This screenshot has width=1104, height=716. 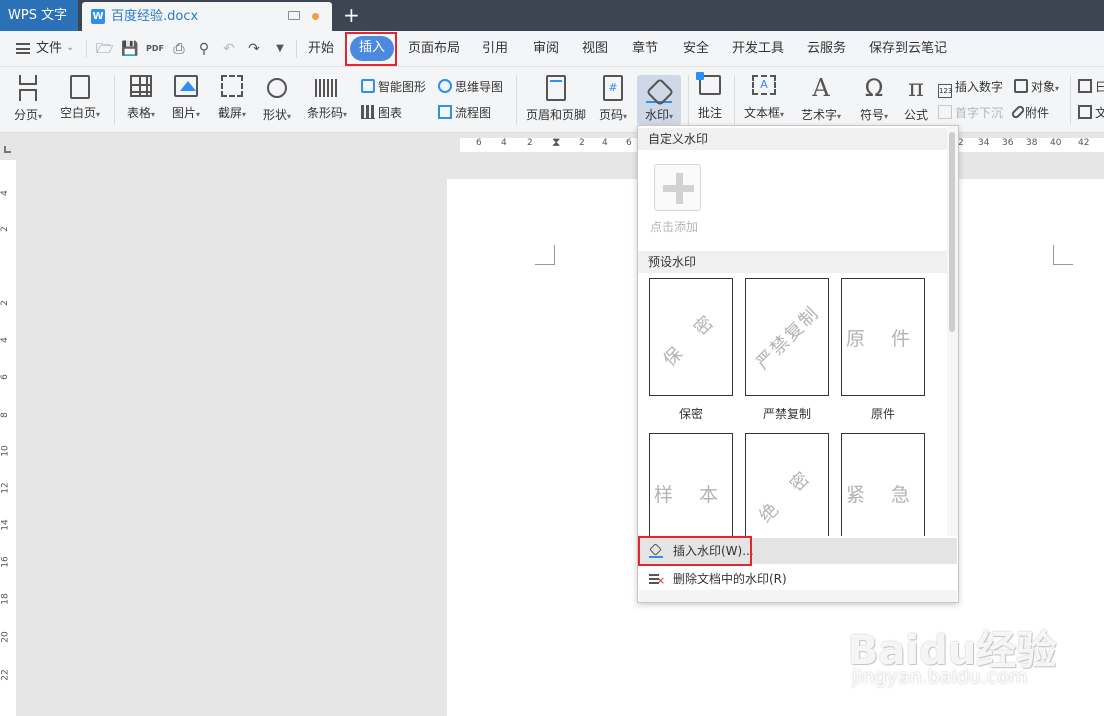 I want to click on insert-number-button: 123 插入数字, so click(x=971, y=87).